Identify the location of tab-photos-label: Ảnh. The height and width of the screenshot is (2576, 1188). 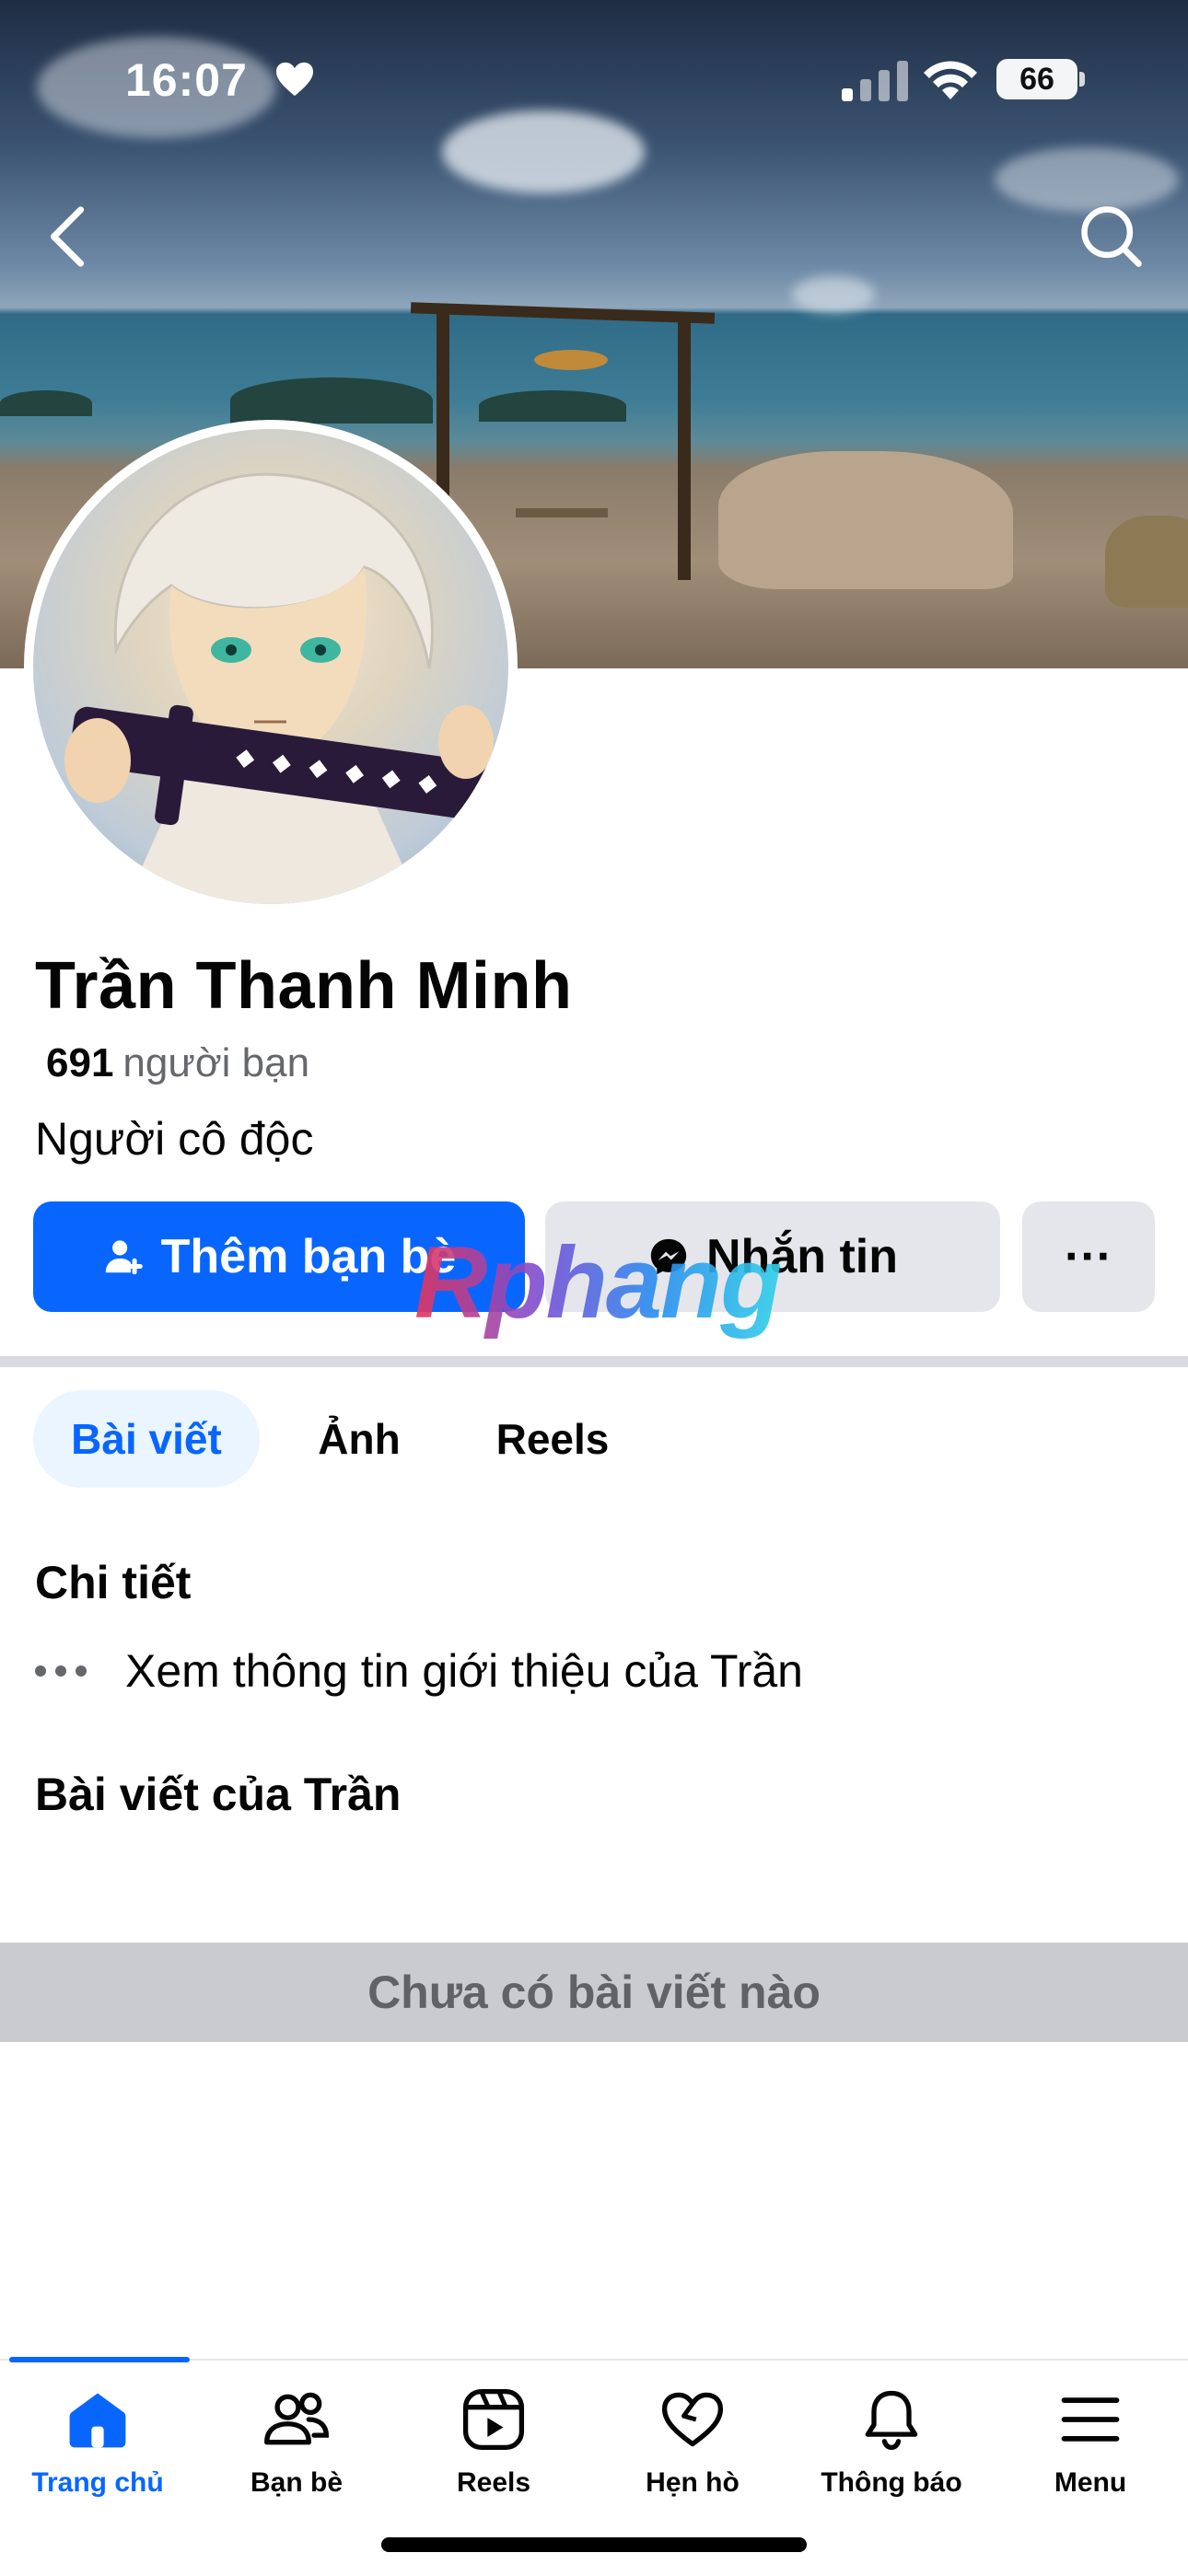
(359, 1439).